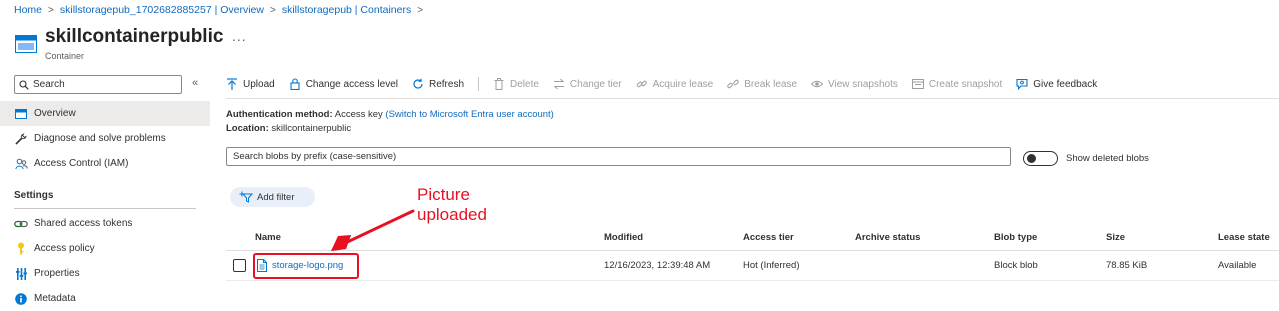 This screenshot has width=1279, height=311. Describe the element at coordinates (34, 195) in the screenshot. I see `settings-heading: Settings` at that location.